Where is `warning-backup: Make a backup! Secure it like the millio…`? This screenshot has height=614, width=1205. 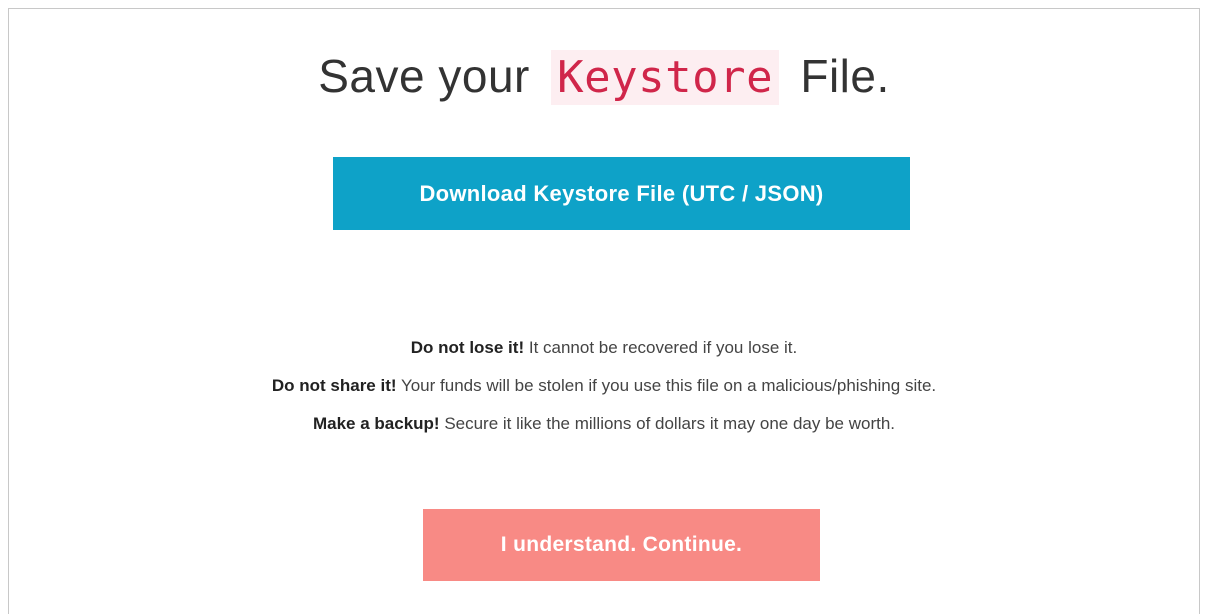
warning-backup: Make a backup! Secure it like the millio… is located at coordinates (604, 424).